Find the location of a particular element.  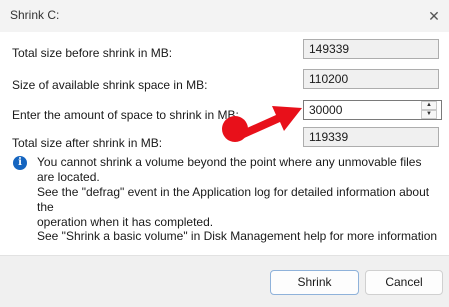

title-bar: Shrink C: ✕ is located at coordinates (224, 16).